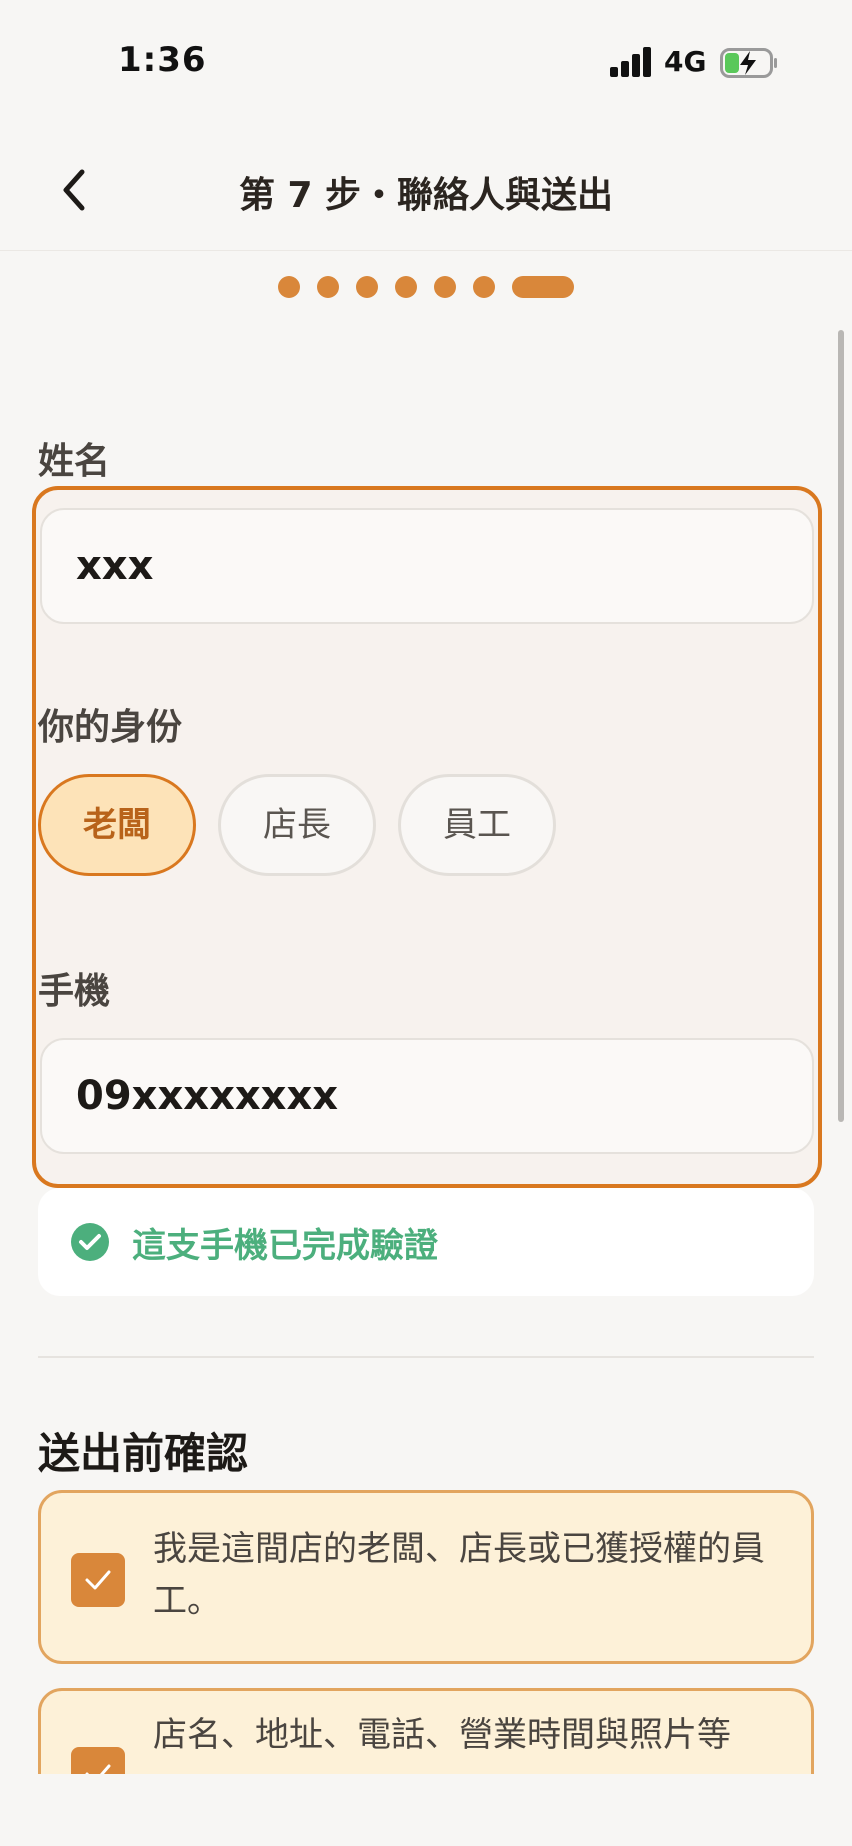 This screenshot has width=852, height=1846. I want to click on scrollbar, so click(841, 726).